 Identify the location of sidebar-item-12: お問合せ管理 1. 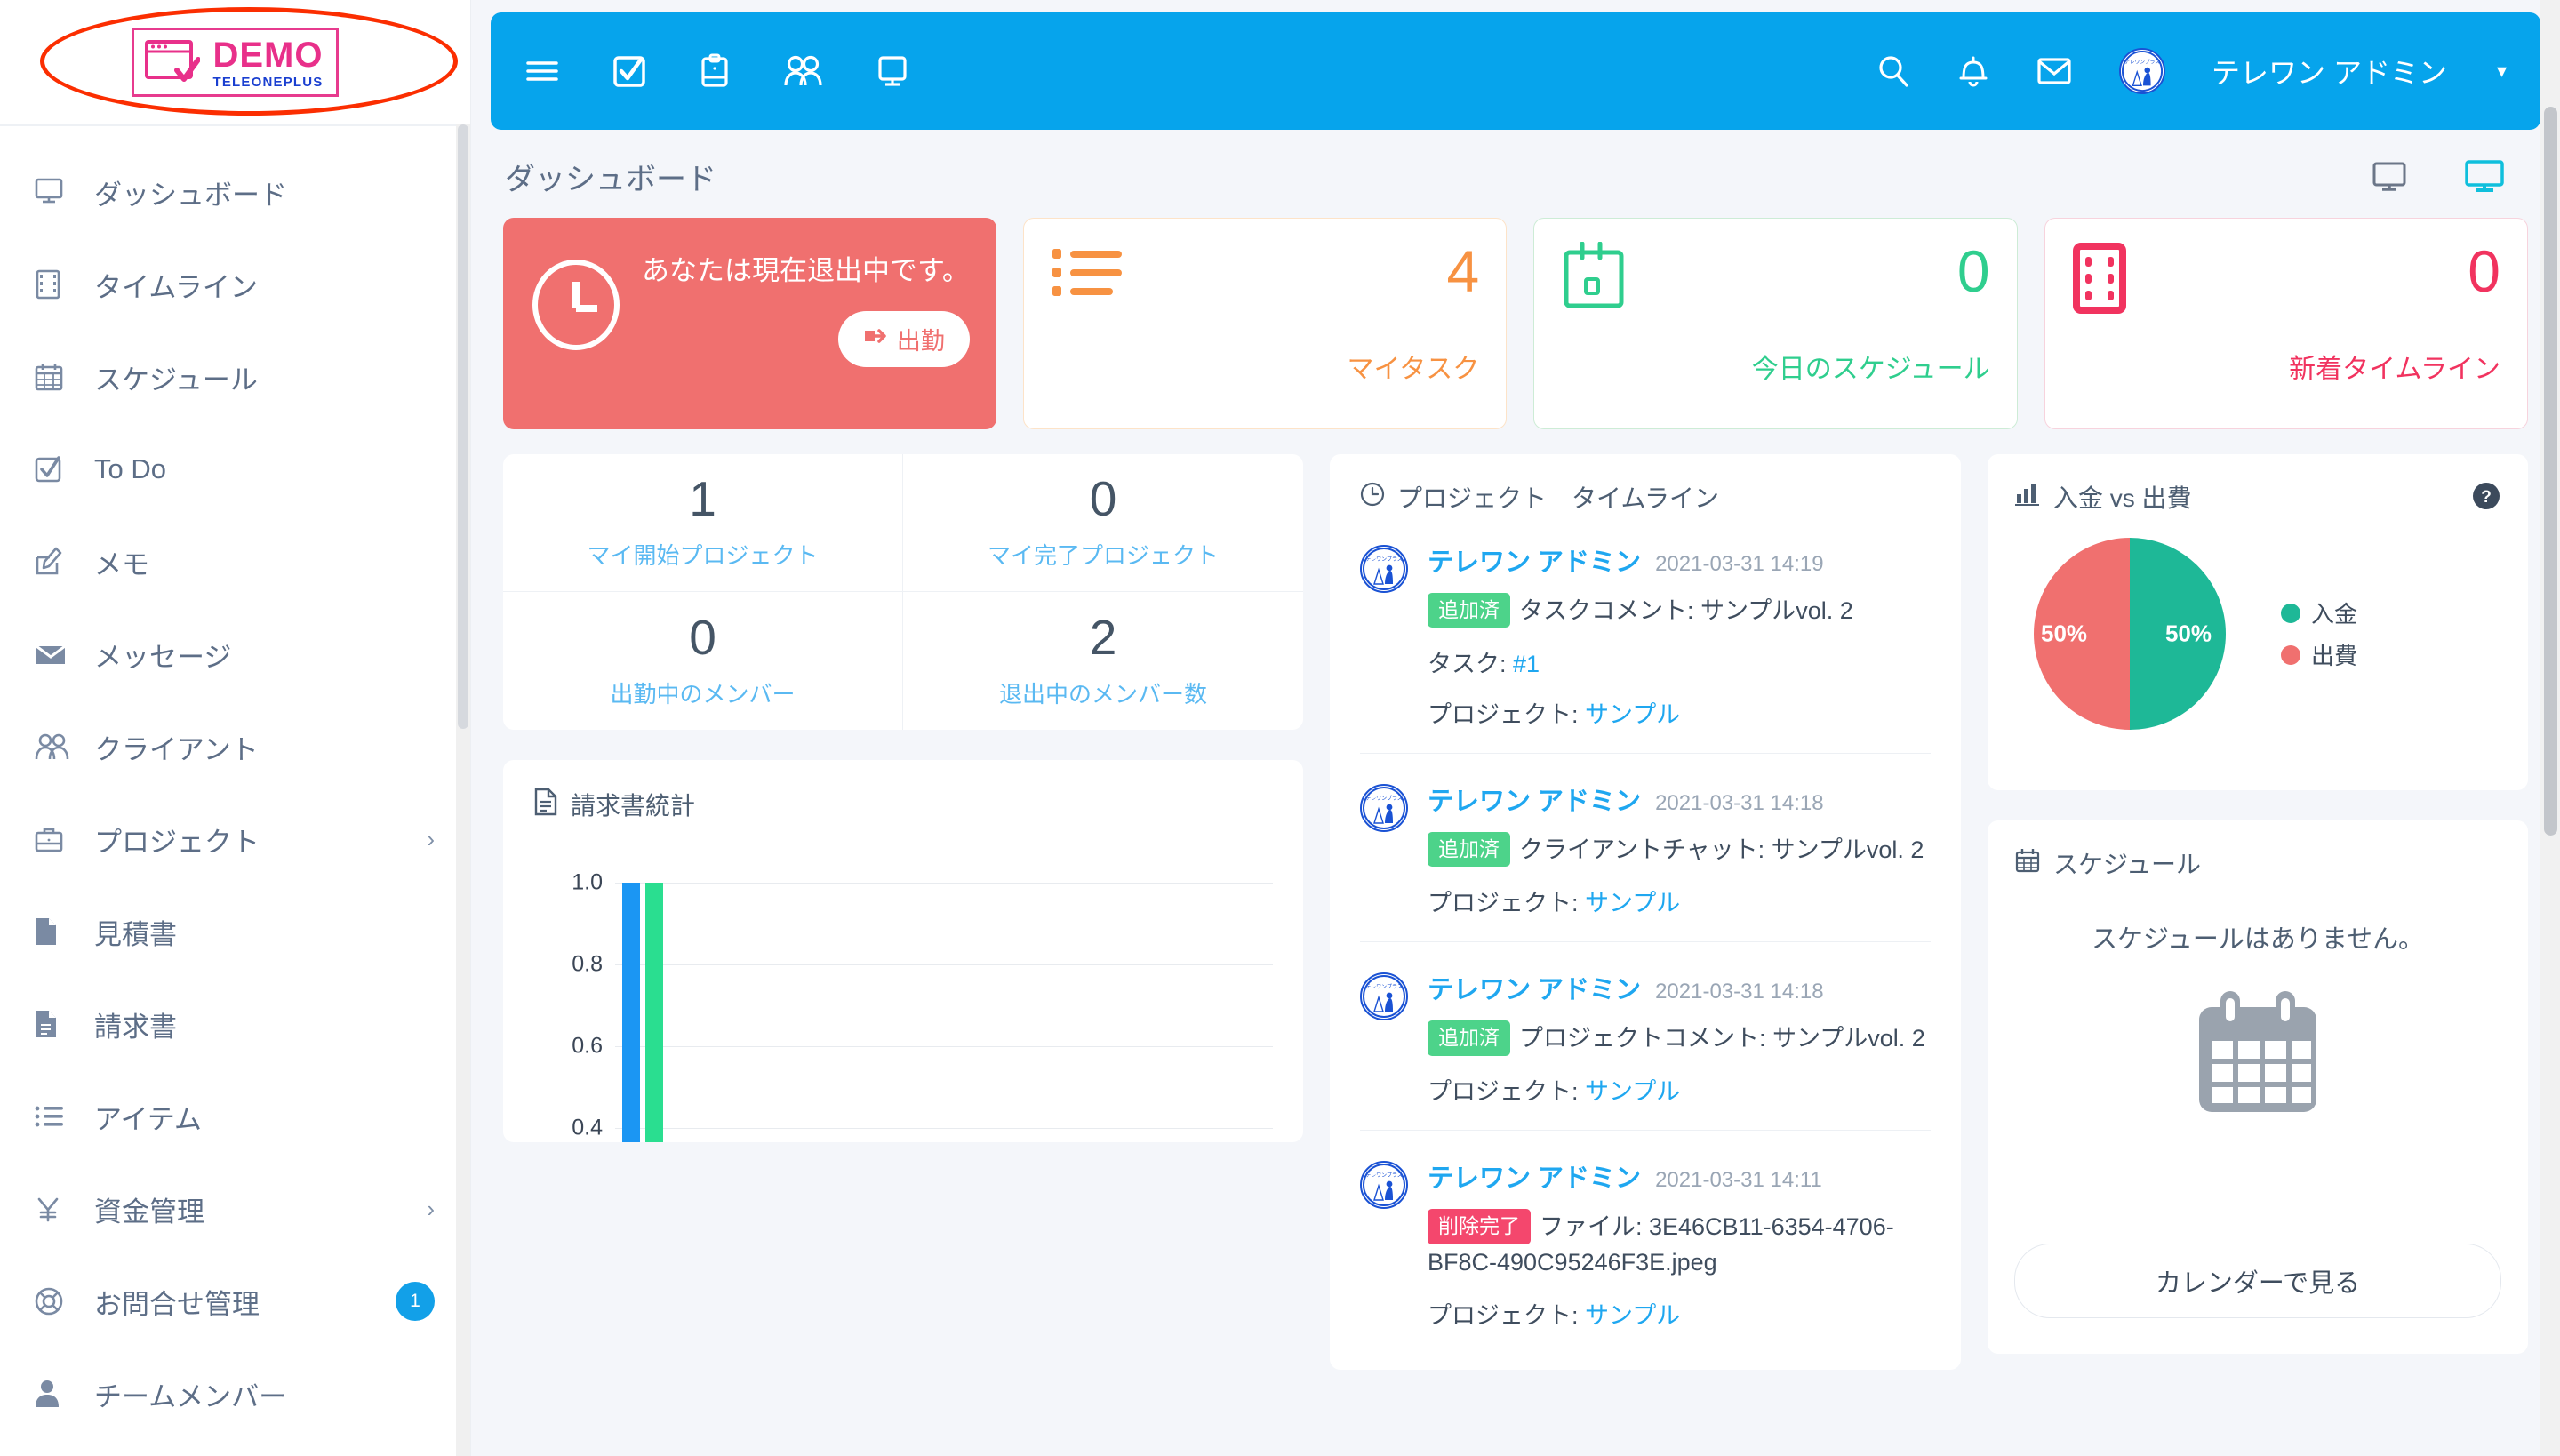
(235, 1301).